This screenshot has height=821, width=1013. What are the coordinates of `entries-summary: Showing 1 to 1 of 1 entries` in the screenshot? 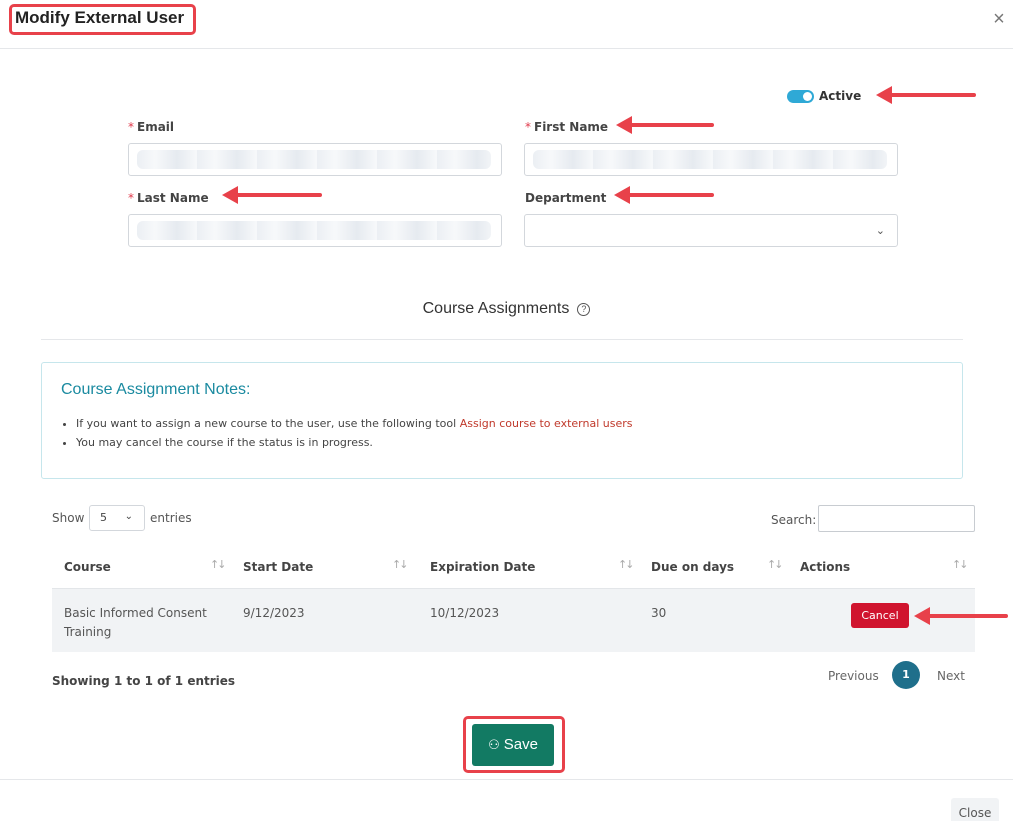 It's located at (144, 681).